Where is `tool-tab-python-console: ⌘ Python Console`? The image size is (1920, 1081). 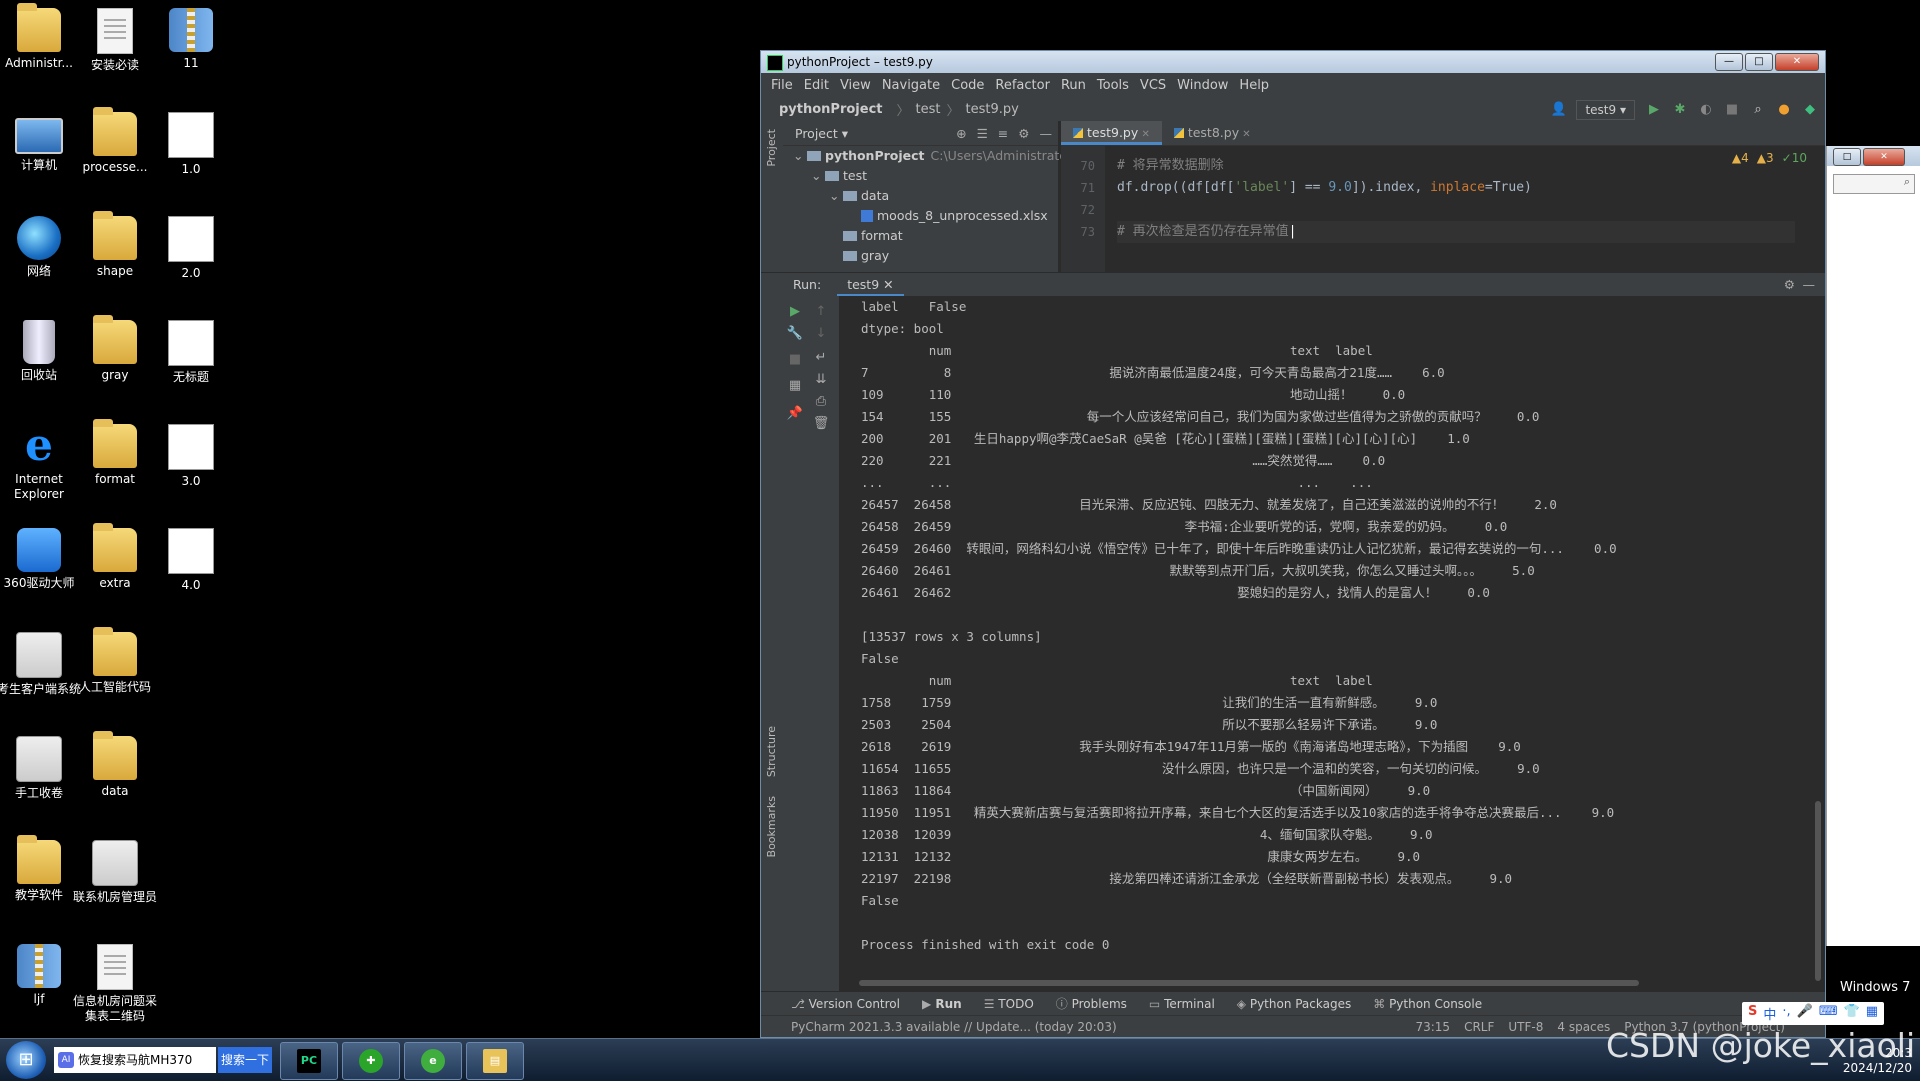
tool-tab-python-console: ⌘ Python Console is located at coordinates (1427, 1004).